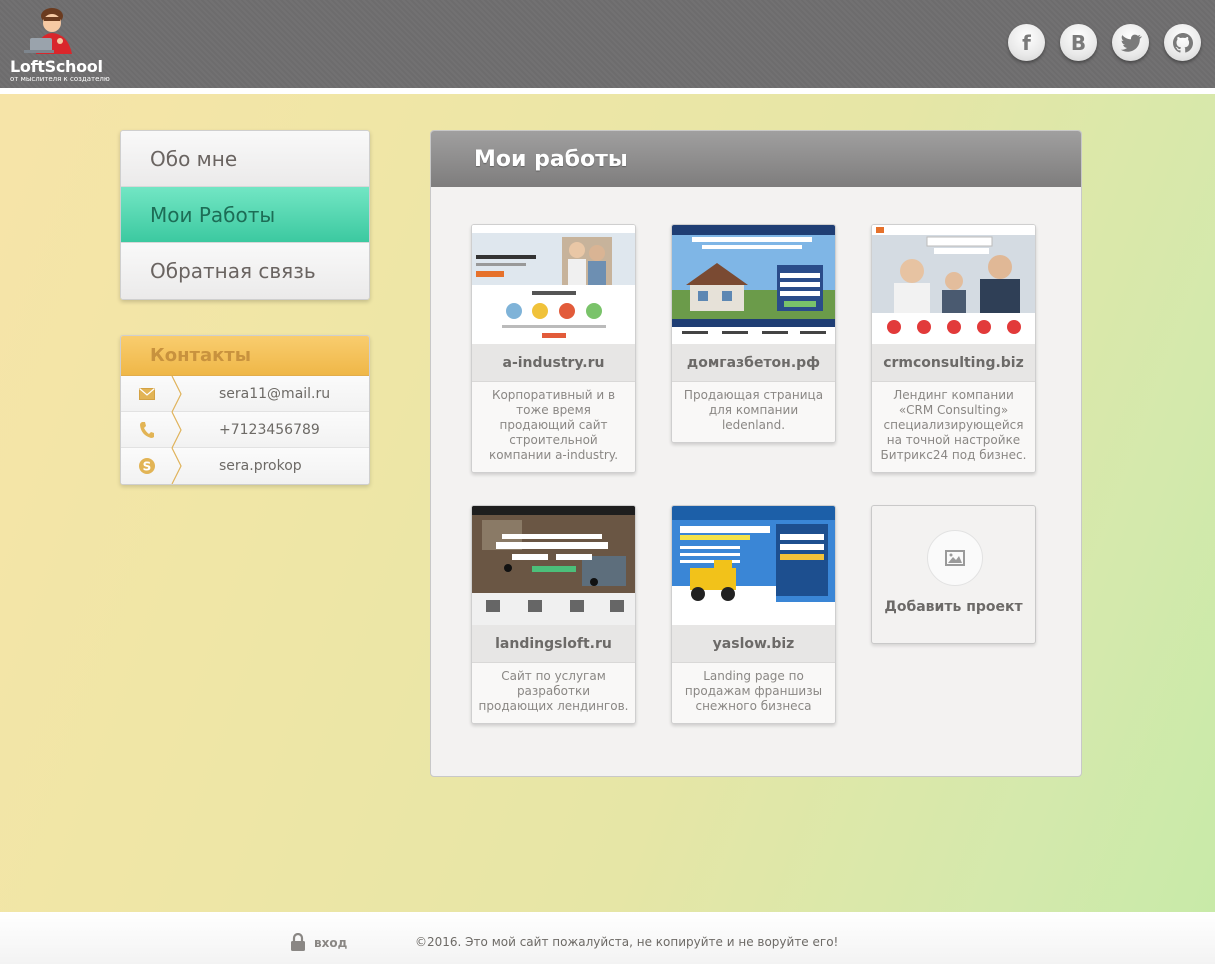 This screenshot has height=964, width=1215. Describe the element at coordinates (953, 284) in the screenshot. I see `project-thumbnail-crmconsulting` at that location.